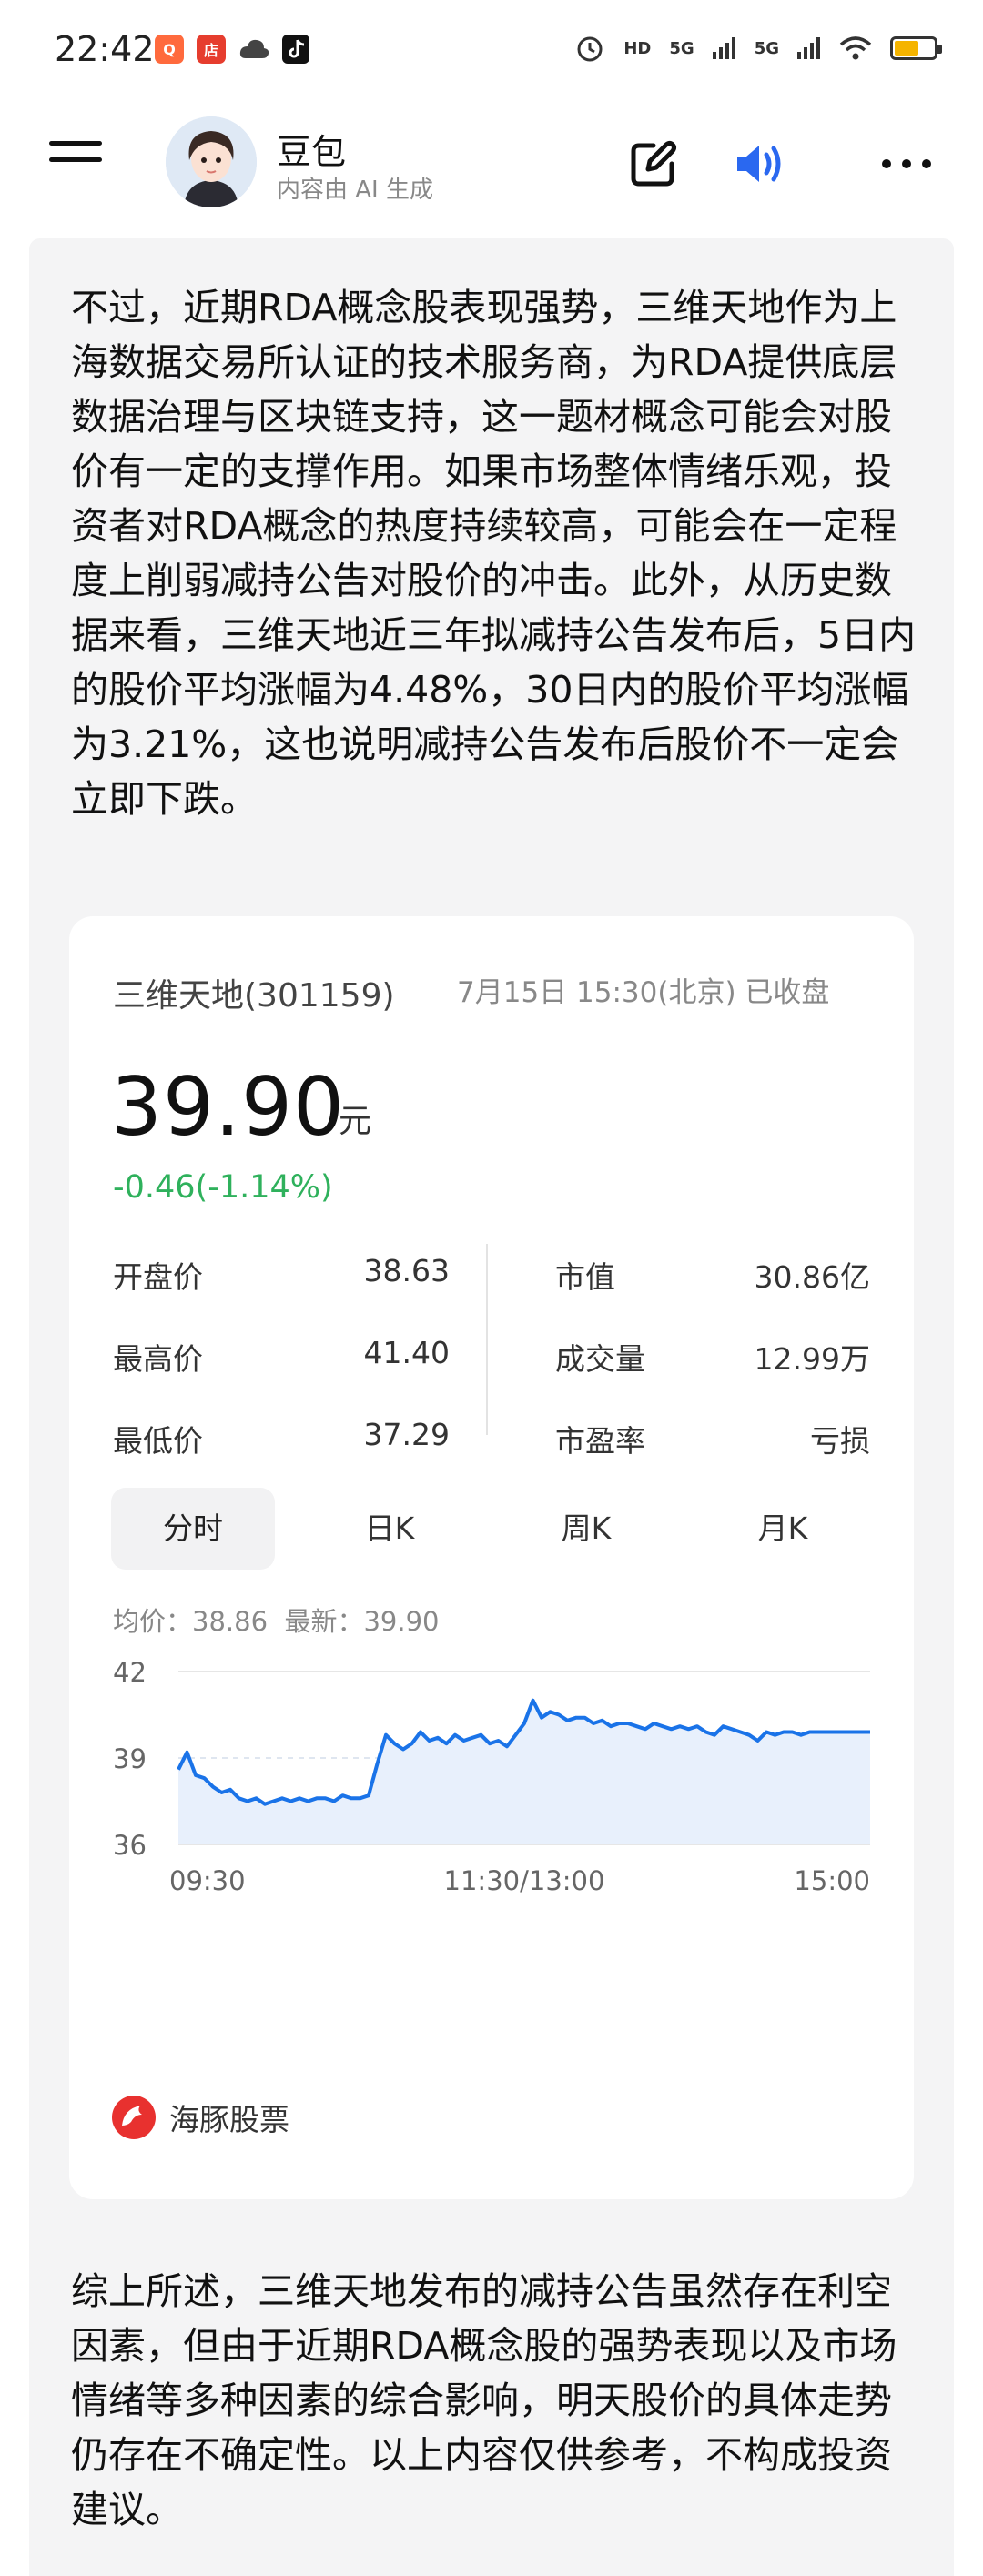 This screenshot has width=983, height=2576. Describe the element at coordinates (783, 1529) in the screenshot. I see `tab-monthly-k: 月K` at that location.